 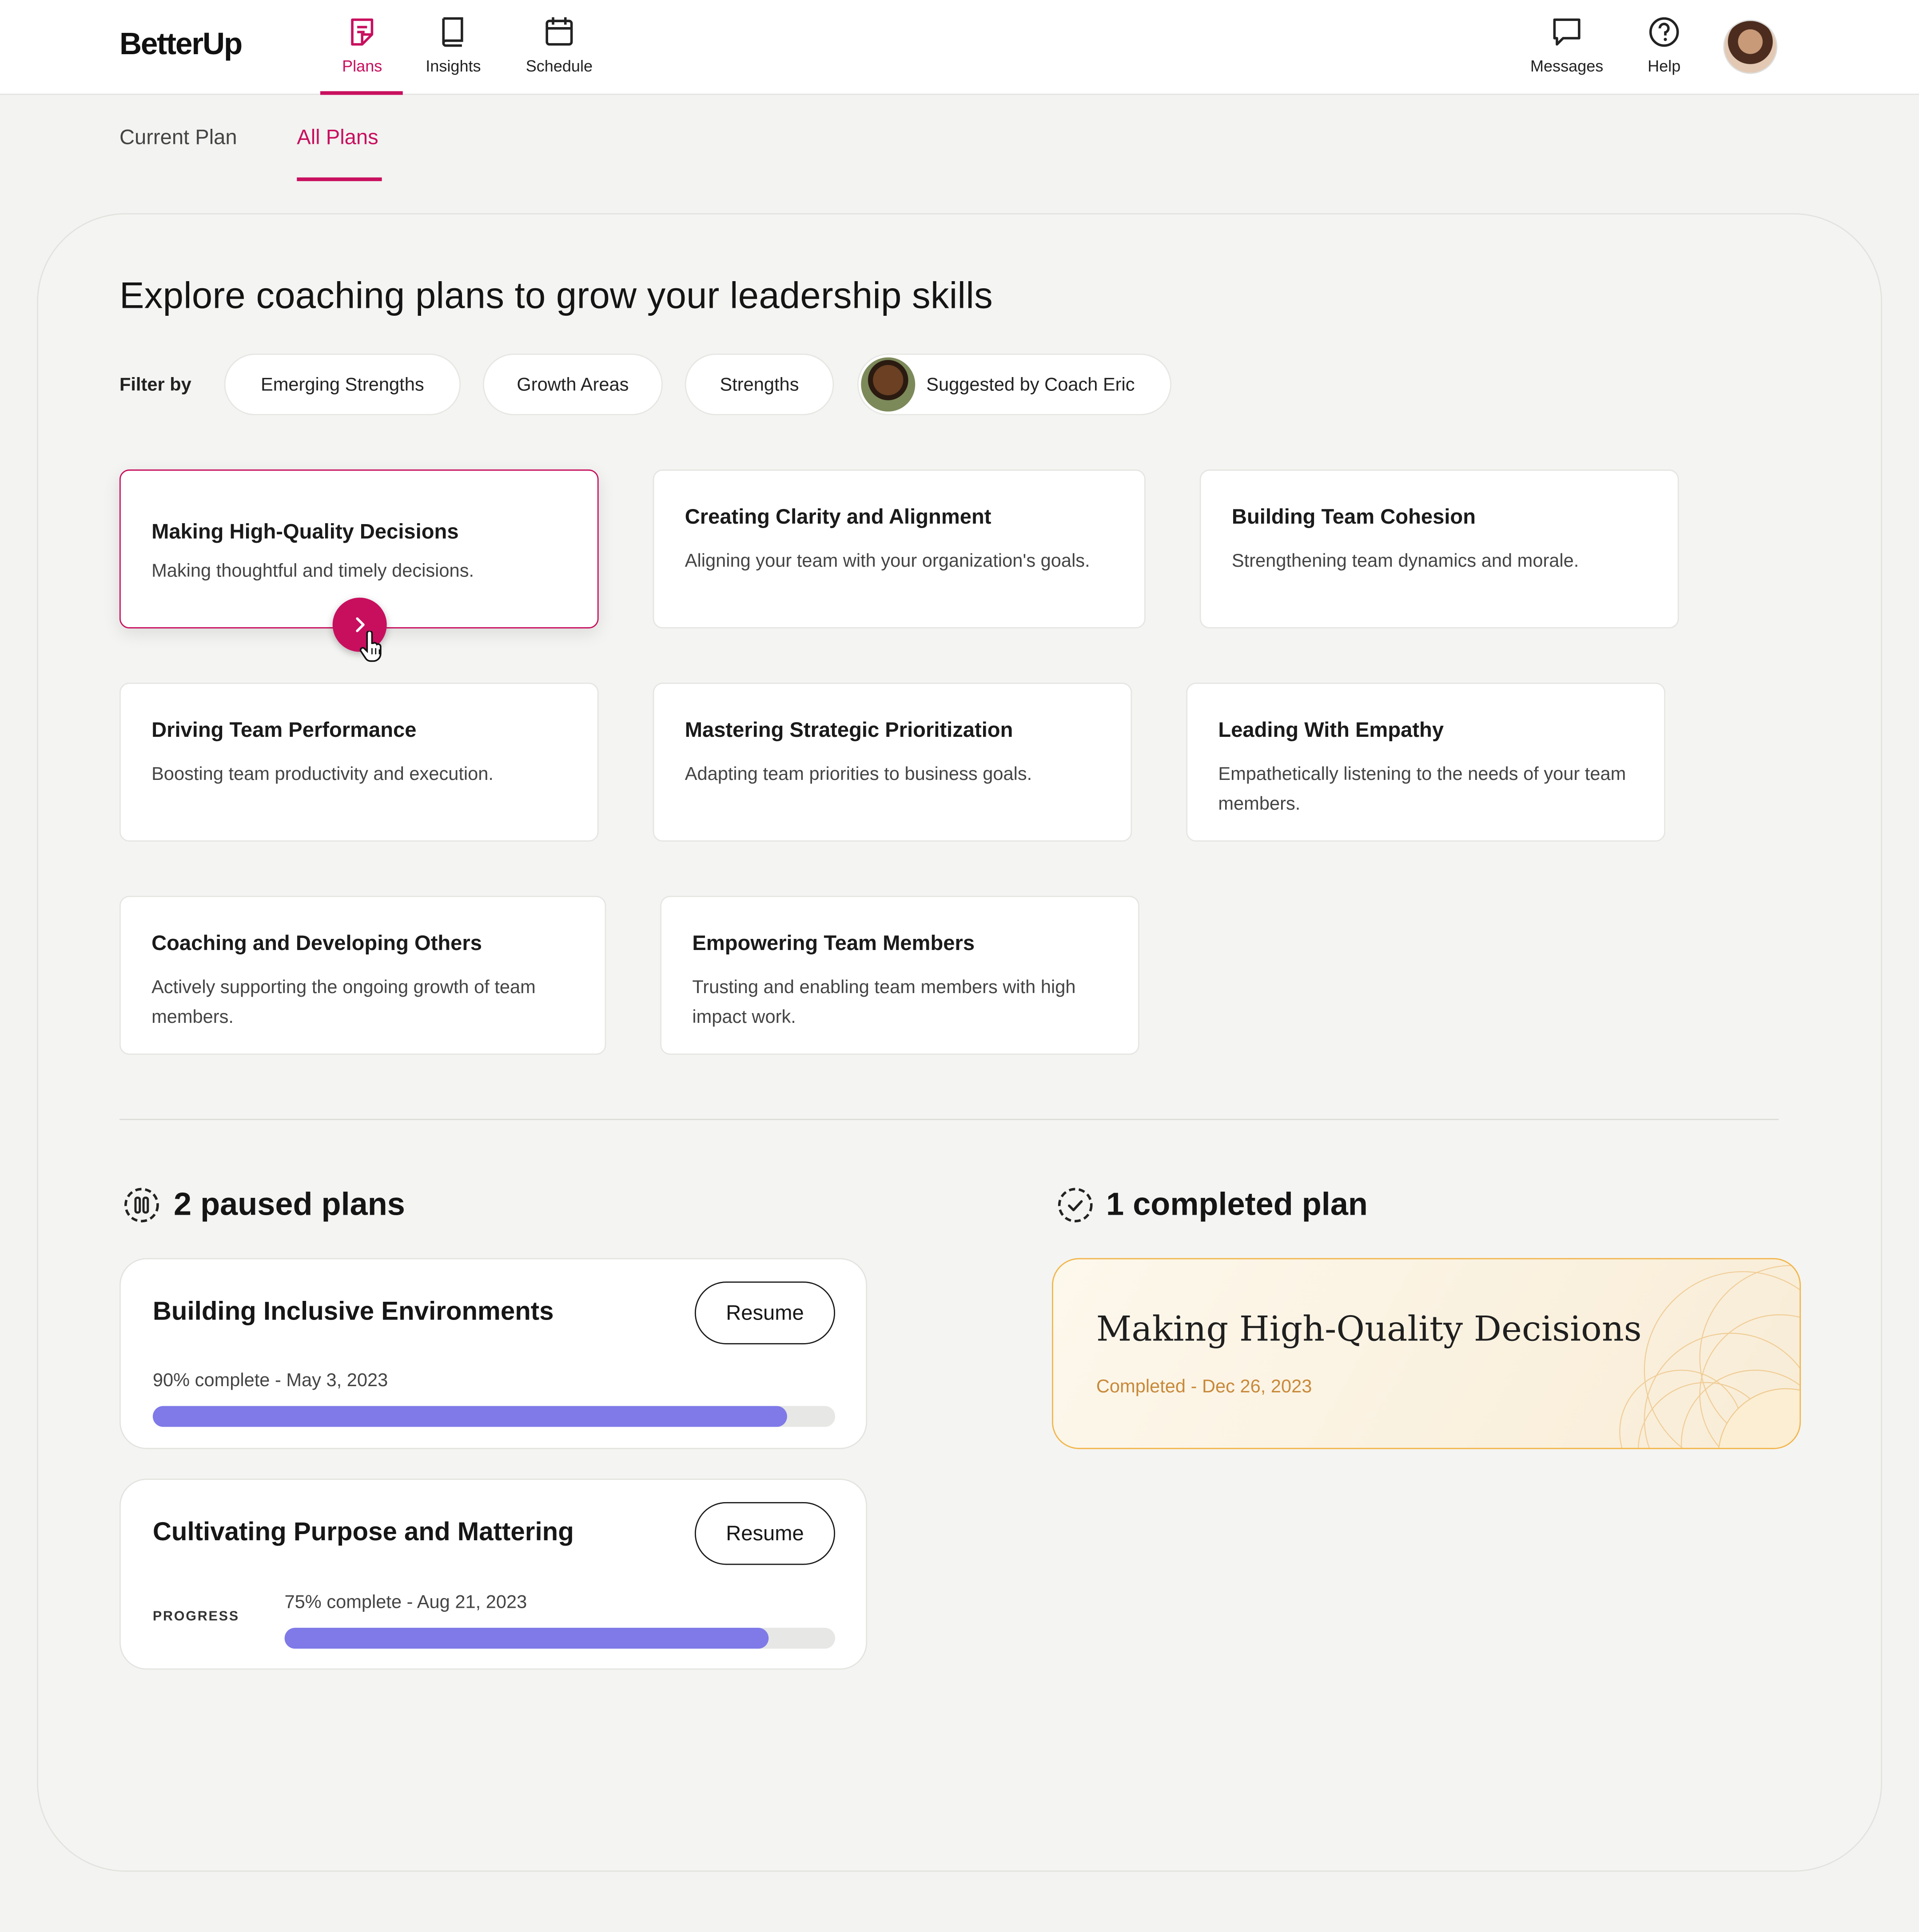 What do you see at coordinates (342, 384) in the screenshot?
I see `filter-emerging-strengths: Emerging Strengths` at bounding box center [342, 384].